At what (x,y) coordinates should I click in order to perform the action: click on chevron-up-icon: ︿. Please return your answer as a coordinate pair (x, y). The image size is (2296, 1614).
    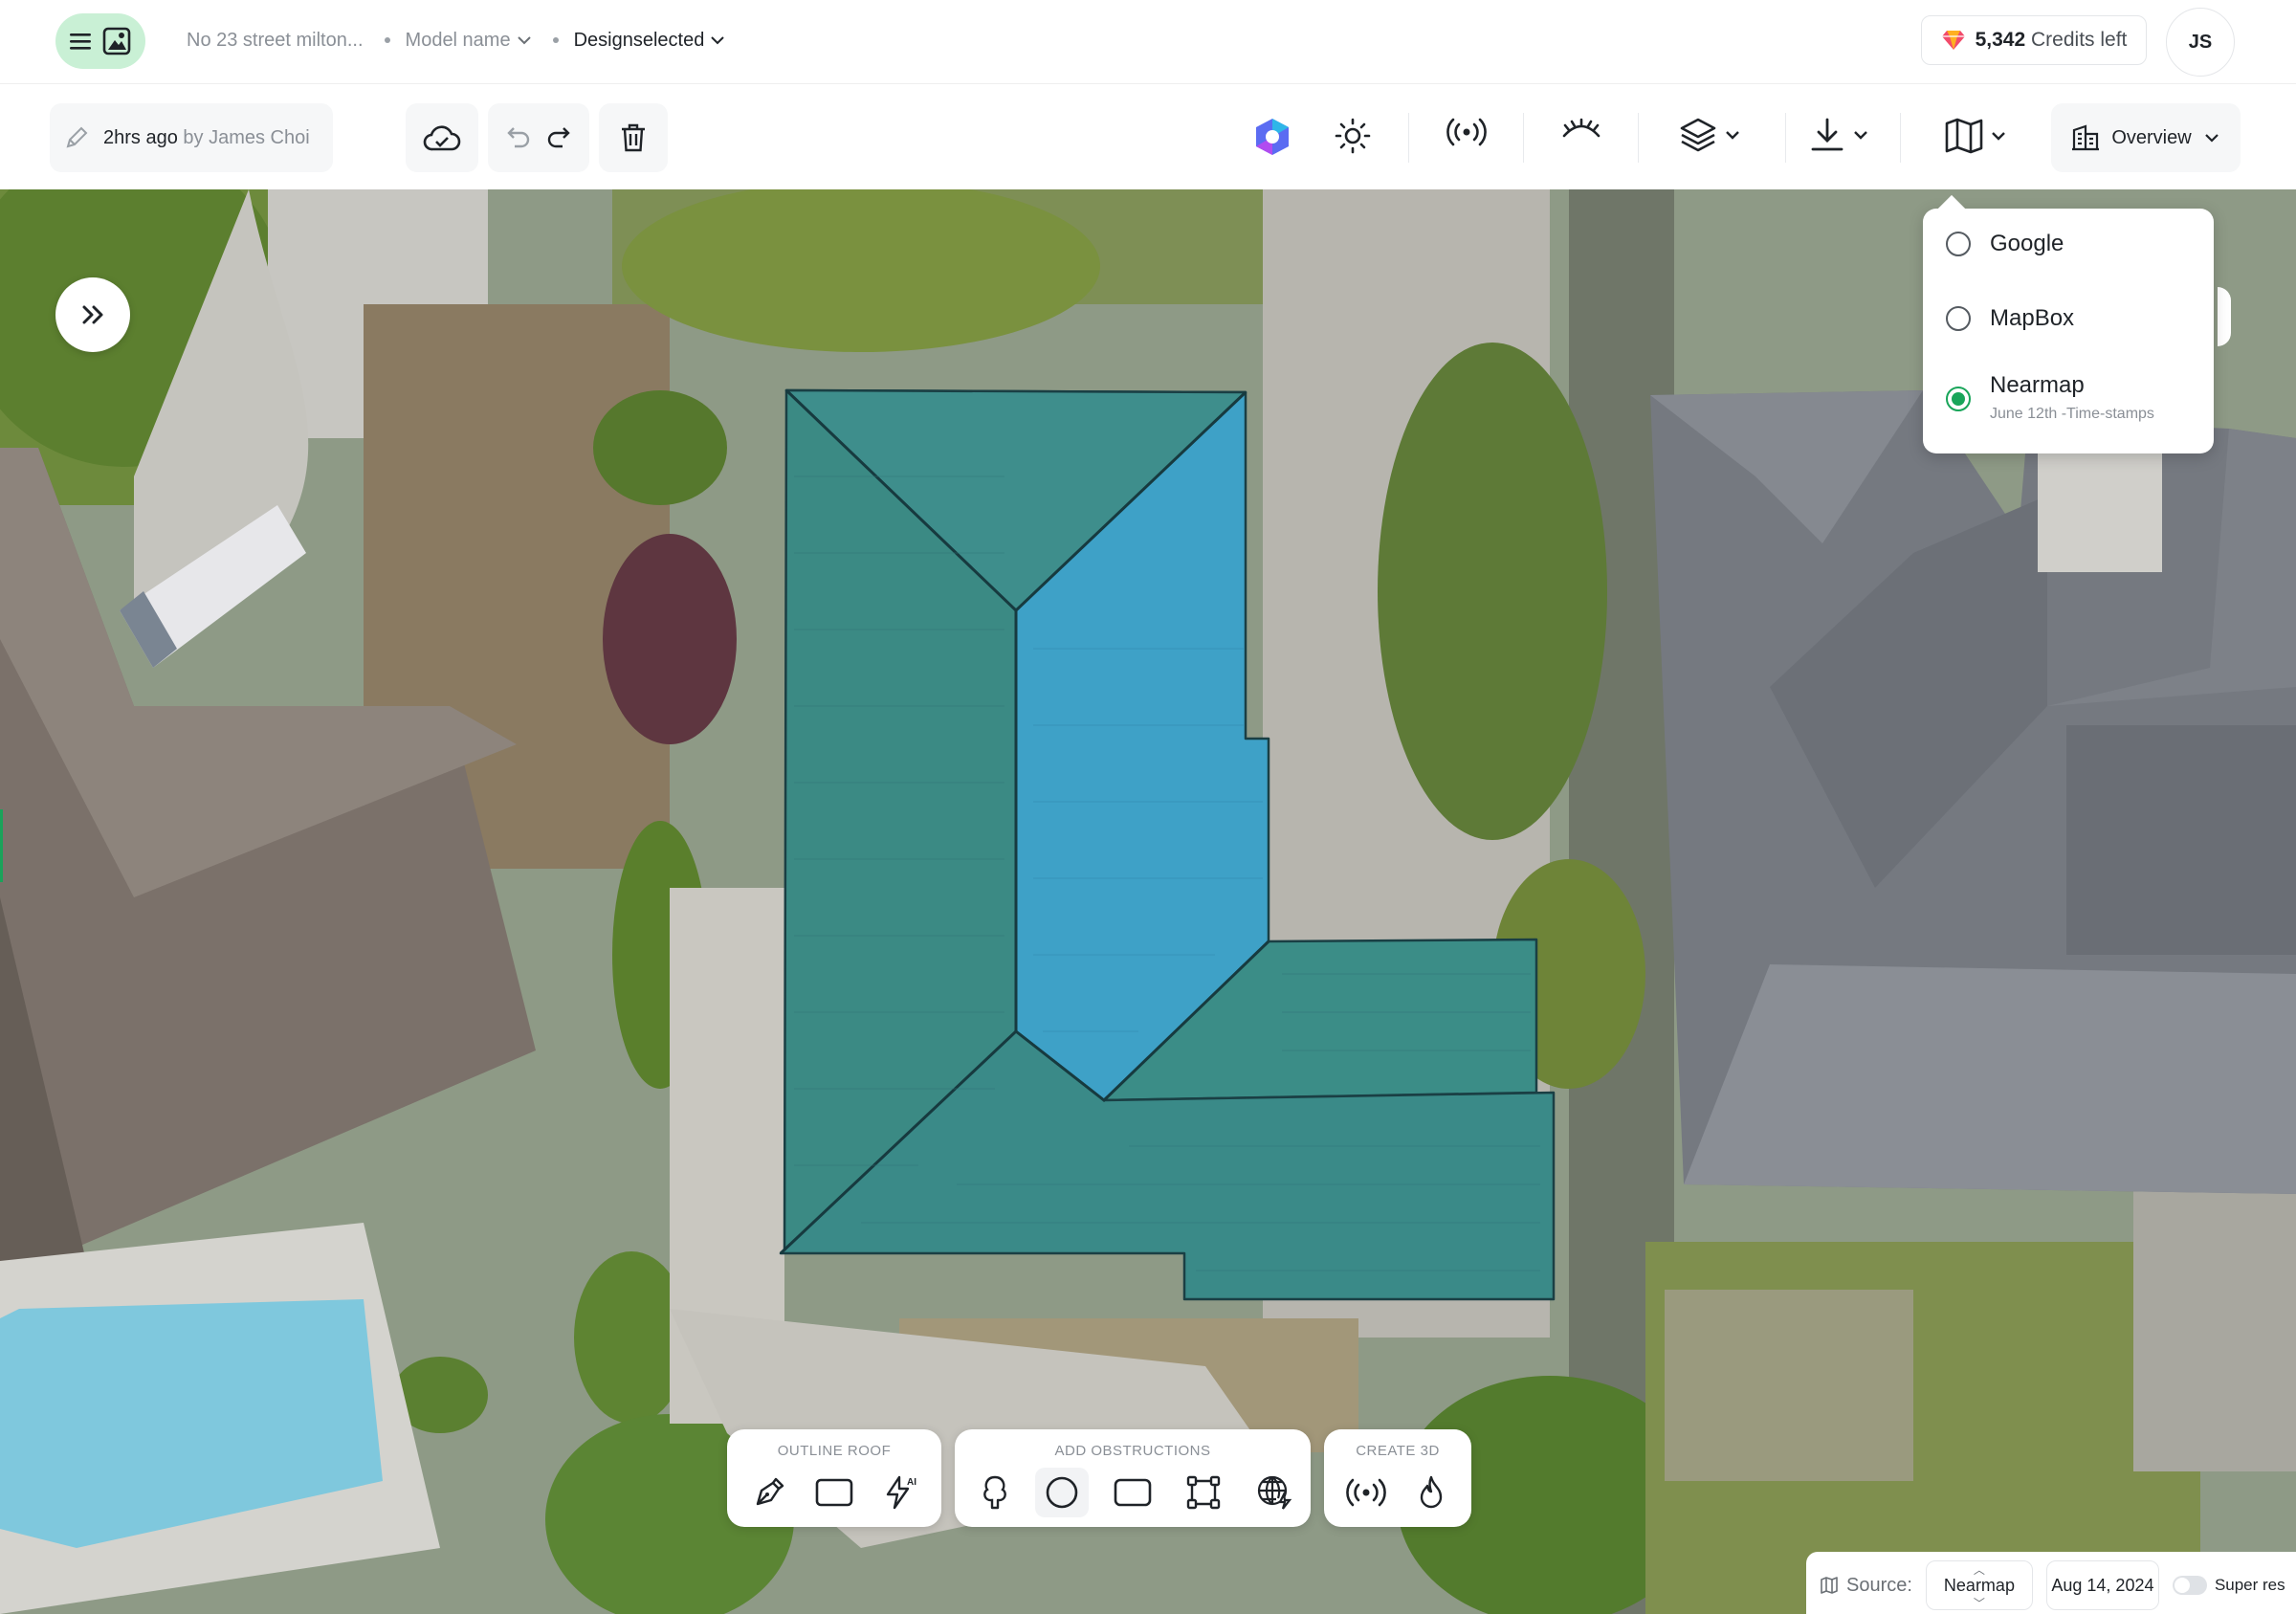
    Looking at the image, I should click on (1979, 1570).